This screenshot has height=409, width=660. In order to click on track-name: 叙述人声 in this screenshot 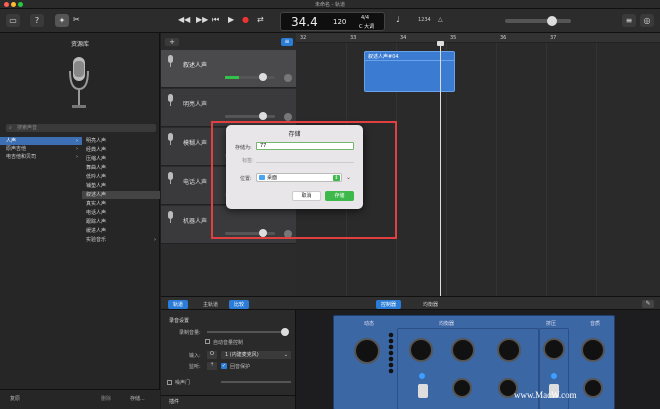, I will do `click(195, 65)`.